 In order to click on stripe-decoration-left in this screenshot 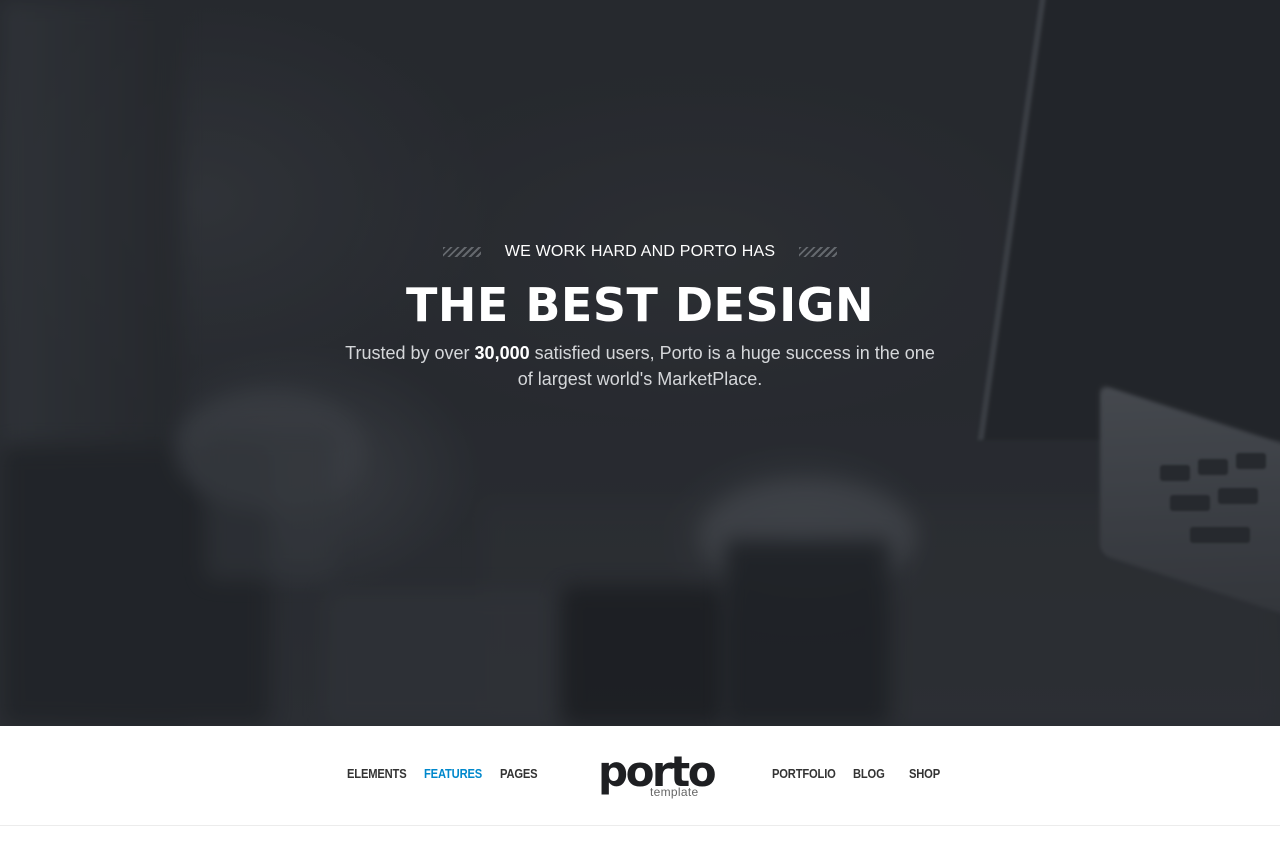, I will do `click(461, 252)`.